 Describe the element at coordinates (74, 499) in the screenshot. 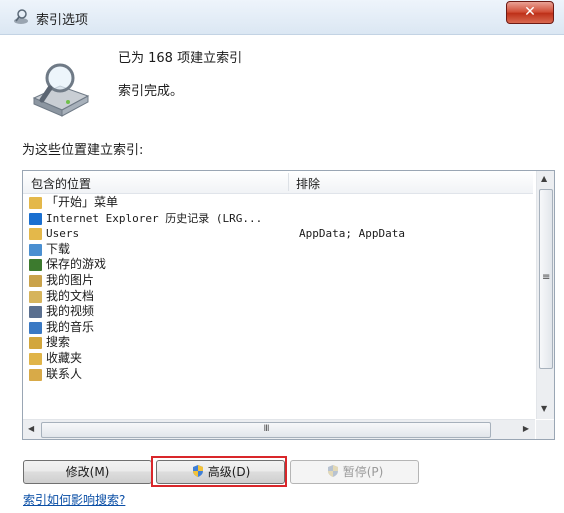

I see `help-link: 索引如何影响搜索?` at that location.